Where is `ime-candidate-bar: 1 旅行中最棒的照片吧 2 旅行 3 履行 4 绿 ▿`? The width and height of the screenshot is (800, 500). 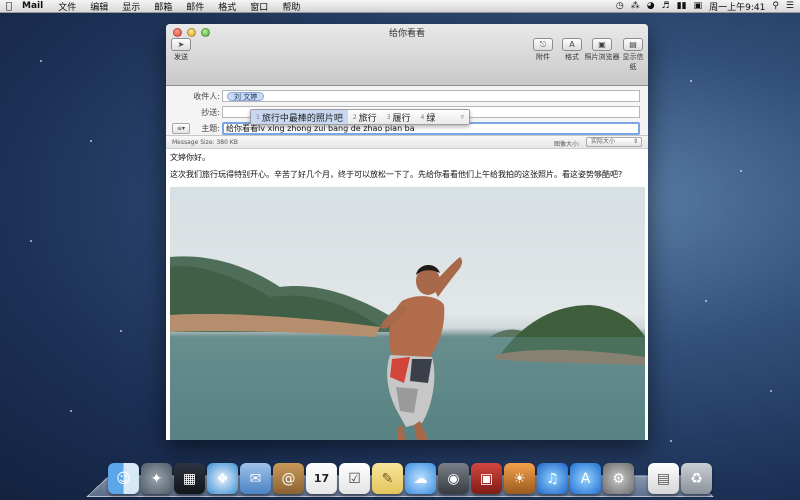
ime-candidate-bar: 1 旅行中最棒的照片吧 2 旅行 3 履行 4 绿 ▿ is located at coordinates (360, 117).